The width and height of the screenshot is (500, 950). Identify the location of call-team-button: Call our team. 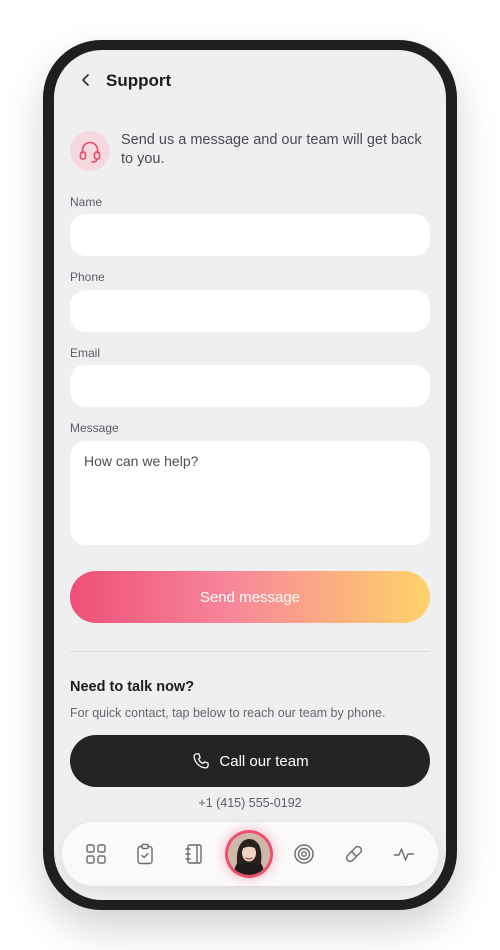
(250, 761).